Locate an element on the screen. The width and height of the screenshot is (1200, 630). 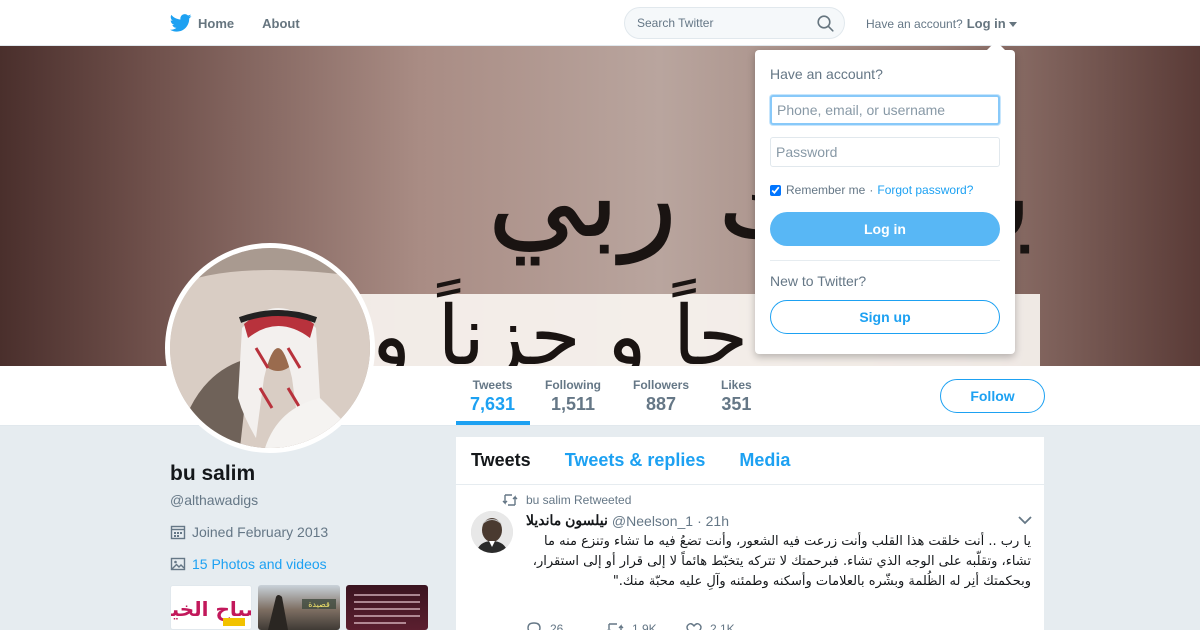
like-action: 2.1K is located at coordinates (726, 625).